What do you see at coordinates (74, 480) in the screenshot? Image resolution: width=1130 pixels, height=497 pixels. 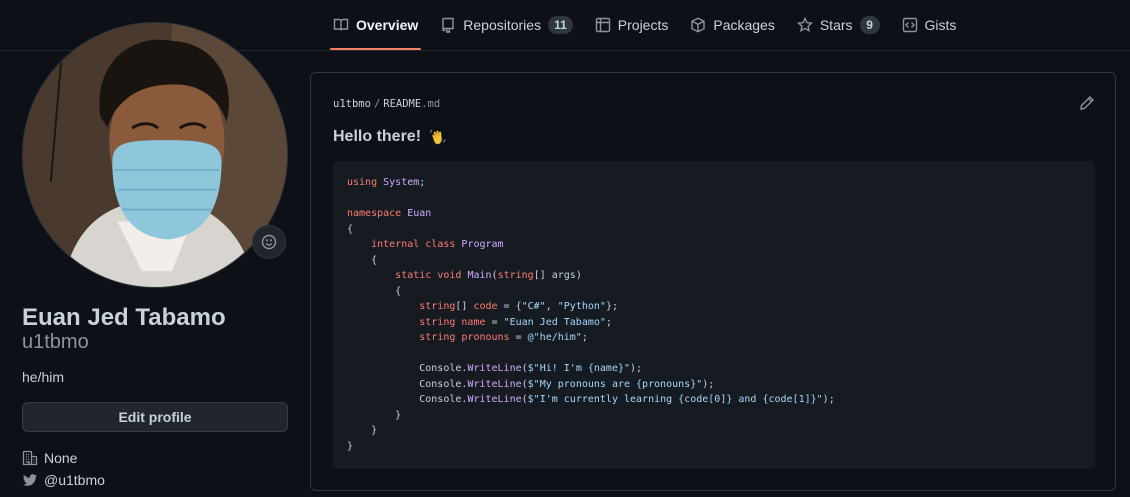 I see `twitter-handle: @u1tbmo` at bounding box center [74, 480].